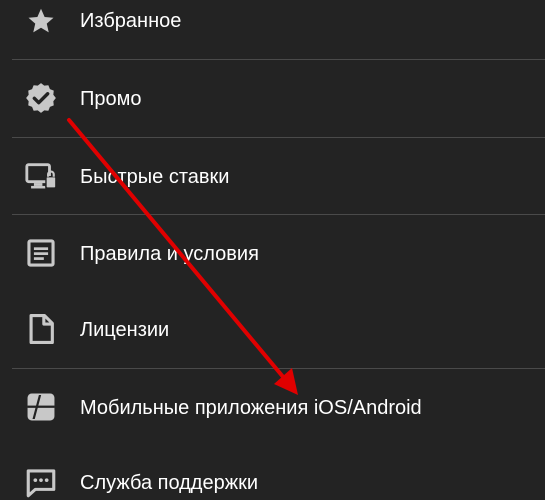 This screenshot has height=500, width=545. What do you see at coordinates (41, 483) in the screenshot?
I see `chat-bubble-icon` at bounding box center [41, 483].